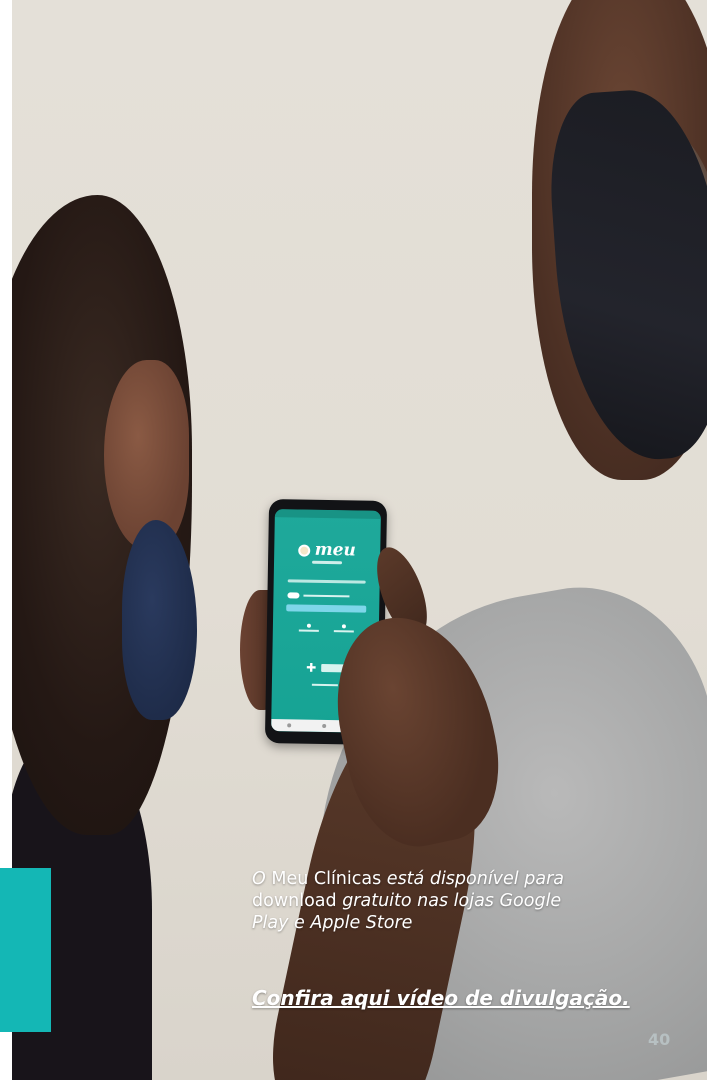 The image size is (707, 1080). I want to click on app-logo: meu, so click(327, 550).